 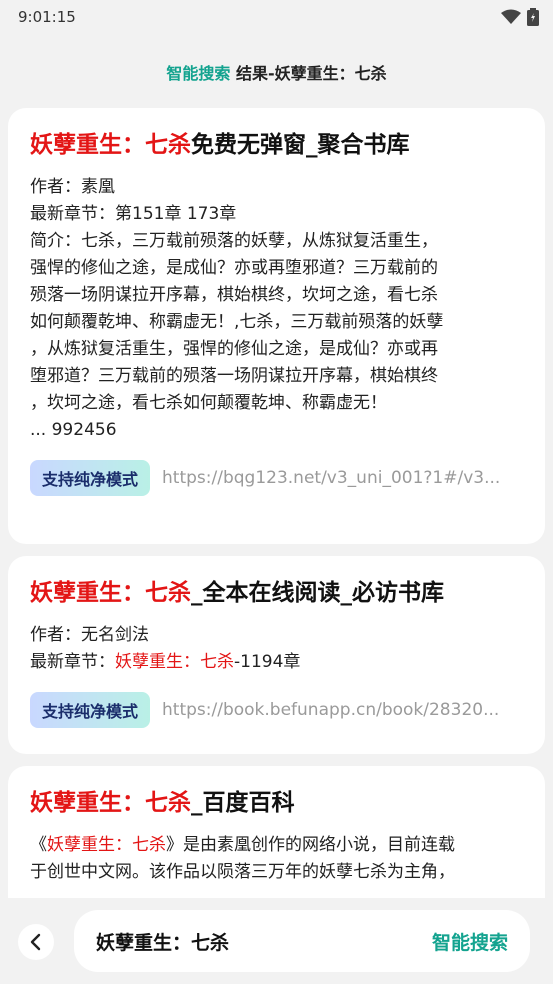 I want to click on result-intro-line: 如何颠覆乾坤、称霸虚无！,七杀，三万载前殒落的妖孽, so click(x=237, y=322).